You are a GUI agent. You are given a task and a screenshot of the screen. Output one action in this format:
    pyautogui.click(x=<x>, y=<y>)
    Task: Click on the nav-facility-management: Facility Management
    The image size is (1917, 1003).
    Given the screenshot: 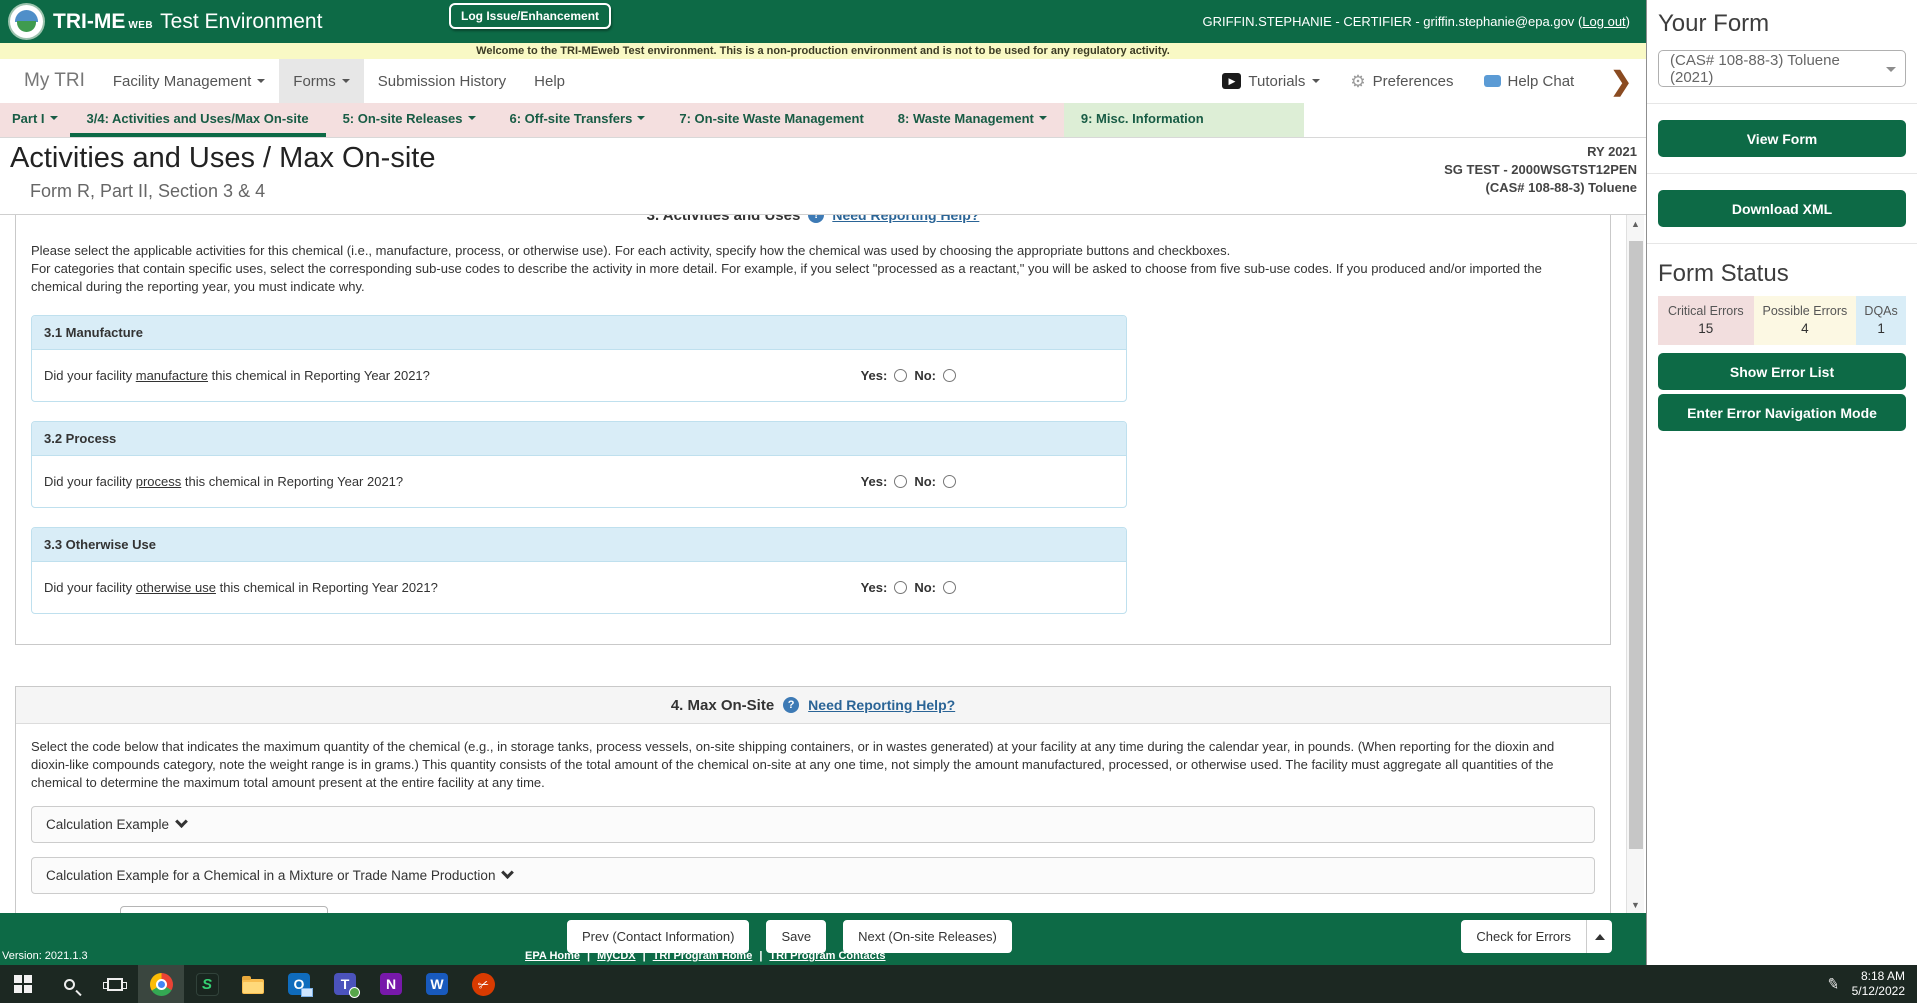 What is the action you would take?
    pyautogui.click(x=189, y=81)
    